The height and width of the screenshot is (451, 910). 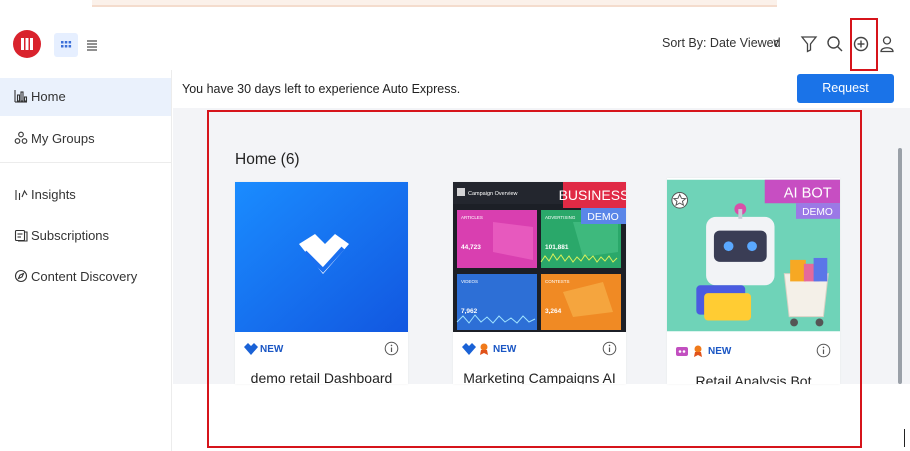 What do you see at coordinates (900, 266) in the screenshot?
I see `vertical-scrollbar` at bounding box center [900, 266].